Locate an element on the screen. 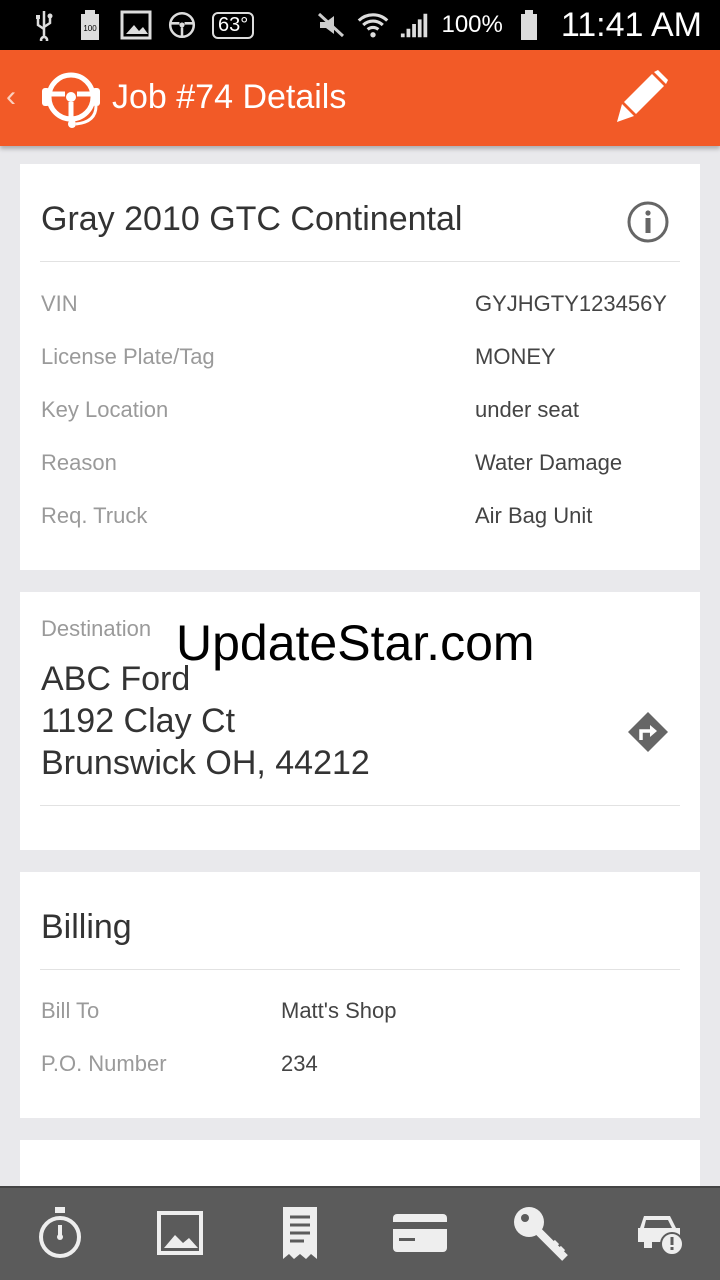 The width and height of the screenshot is (720, 1280). vehicle-tab is located at coordinates (660, 1234).